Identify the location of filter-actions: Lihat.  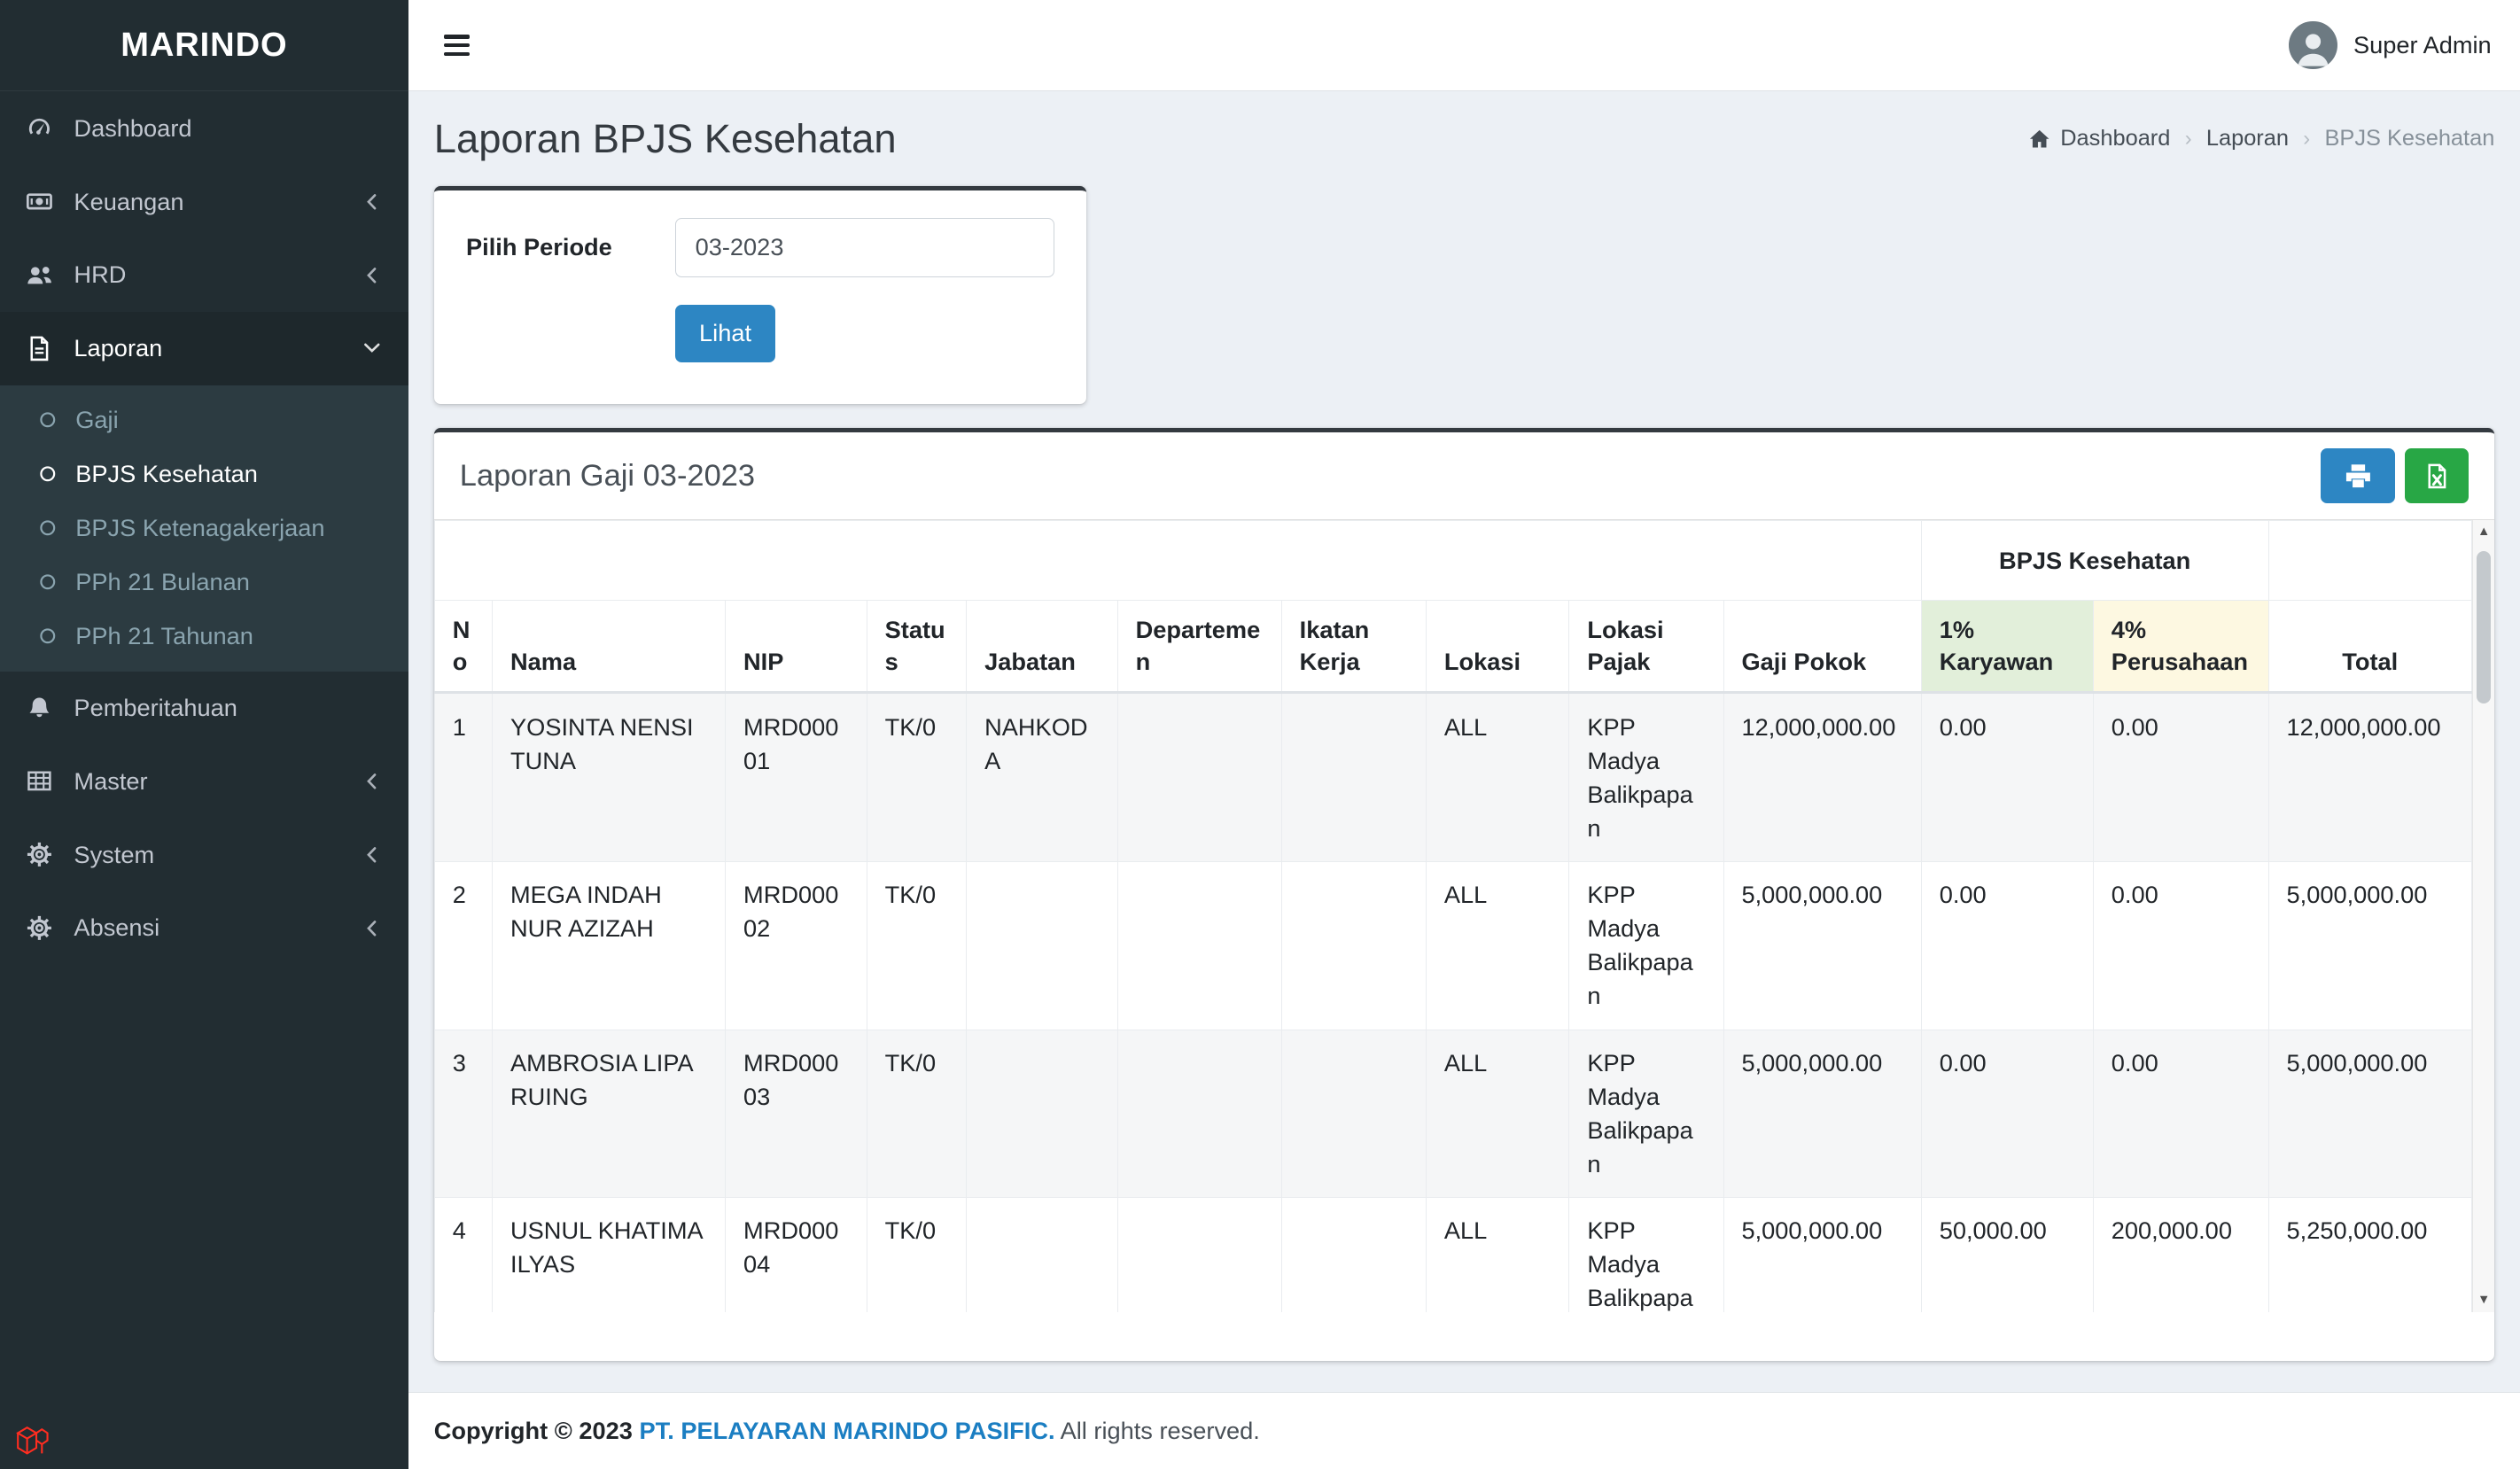
(760, 333).